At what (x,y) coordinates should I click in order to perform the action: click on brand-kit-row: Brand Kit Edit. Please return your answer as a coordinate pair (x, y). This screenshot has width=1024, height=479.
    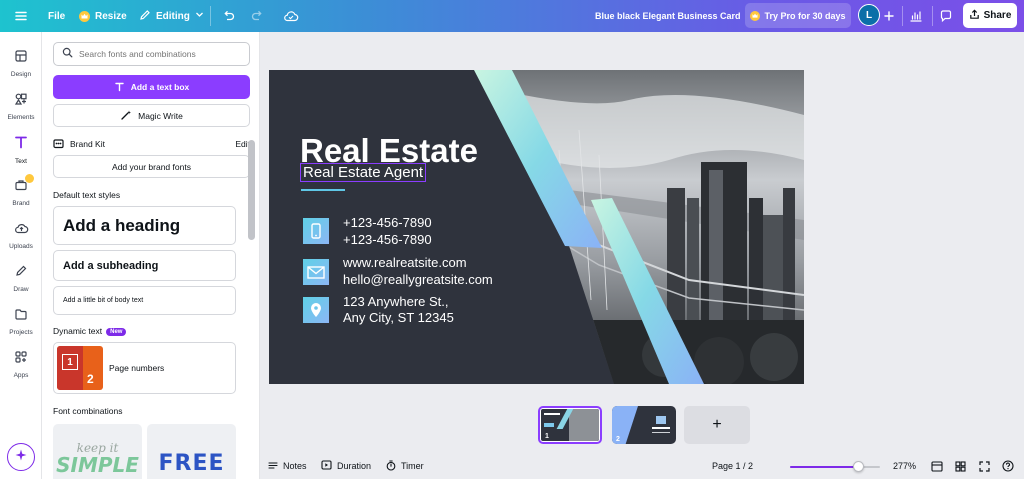
    Looking at the image, I should click on (151, 144).